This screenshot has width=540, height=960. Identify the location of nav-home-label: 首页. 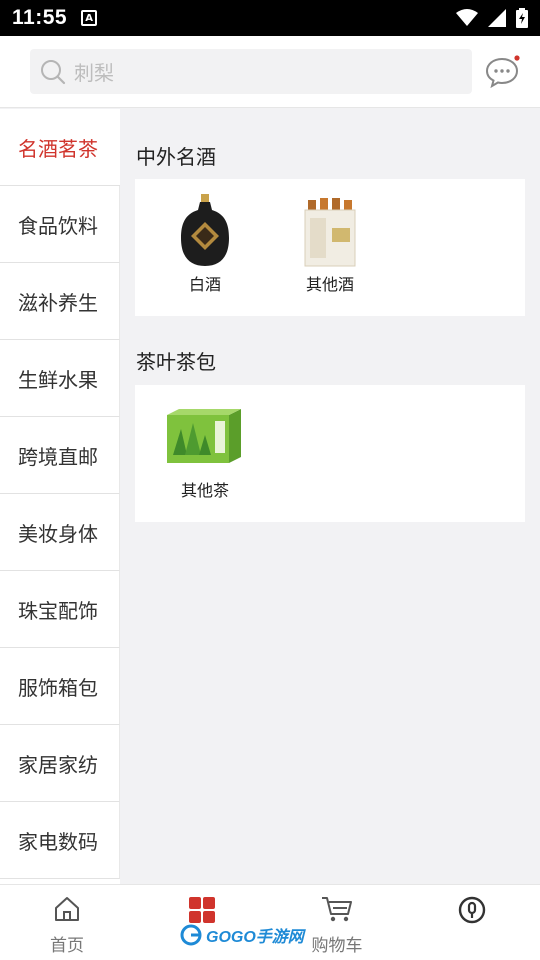
(67, 946).